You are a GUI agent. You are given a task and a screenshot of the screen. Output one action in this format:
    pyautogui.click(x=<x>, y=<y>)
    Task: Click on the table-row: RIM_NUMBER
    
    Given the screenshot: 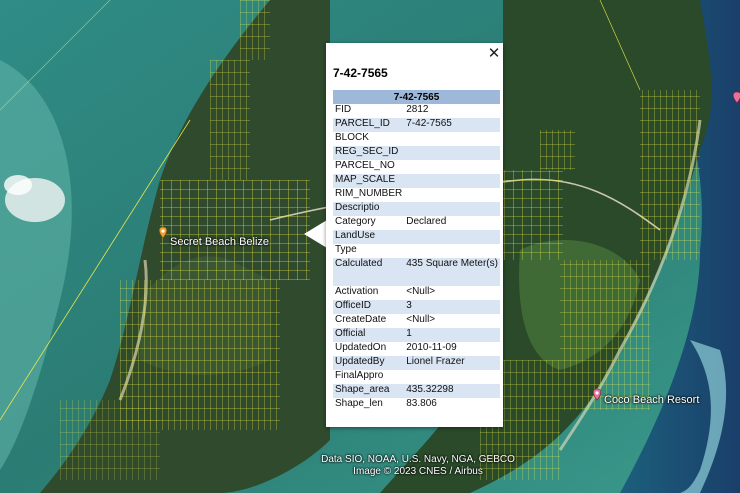 What is the action you would take?
    pyautogui.click(x=416, y=195)
    